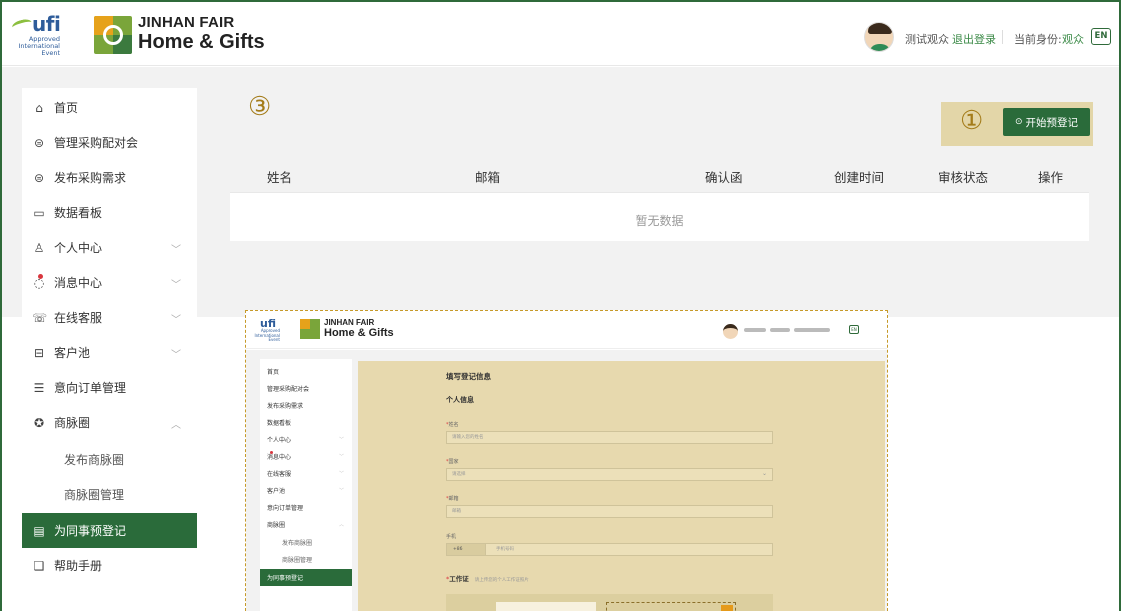 Image resolution: width=1121 pixels, height=611 pixels. Describe the element at coordinates (279, 440) in the screenshot. I see `inset-nav-label: 个人中心` at that location.